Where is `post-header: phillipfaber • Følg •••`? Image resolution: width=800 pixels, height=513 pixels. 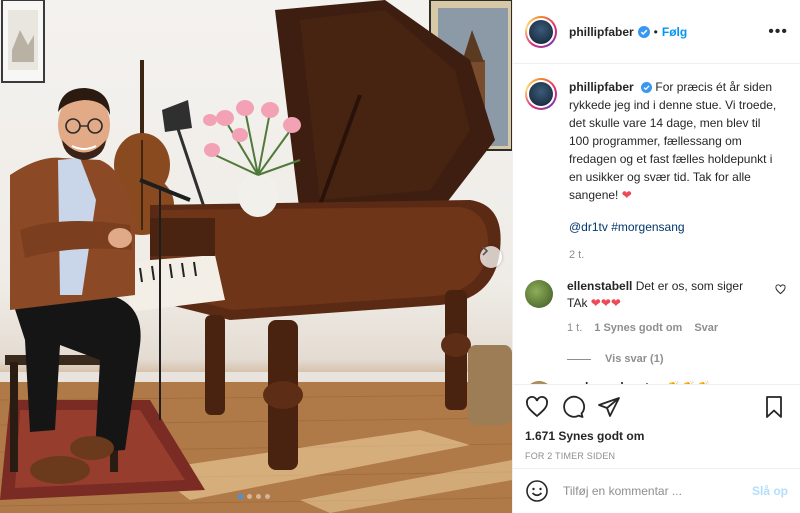
post-header: phillipfaber • Følg ••• is located at coordinates (656, 32).